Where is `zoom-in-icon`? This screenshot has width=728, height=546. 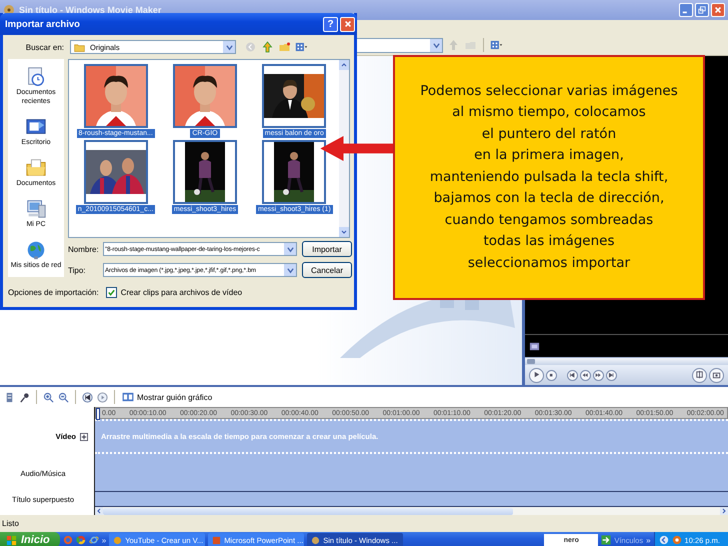
zoom-in-icon is located at coordinates (48, 397).